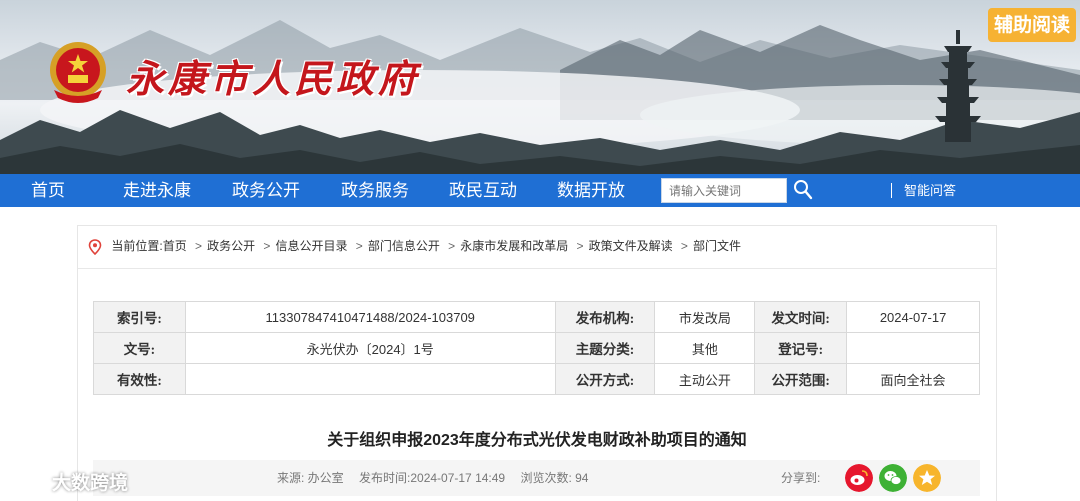 Image resolution: width=1080 pixels, height=501 pixels. I want to click on nav-item-interaction: 政民互动, so click(483, 190).